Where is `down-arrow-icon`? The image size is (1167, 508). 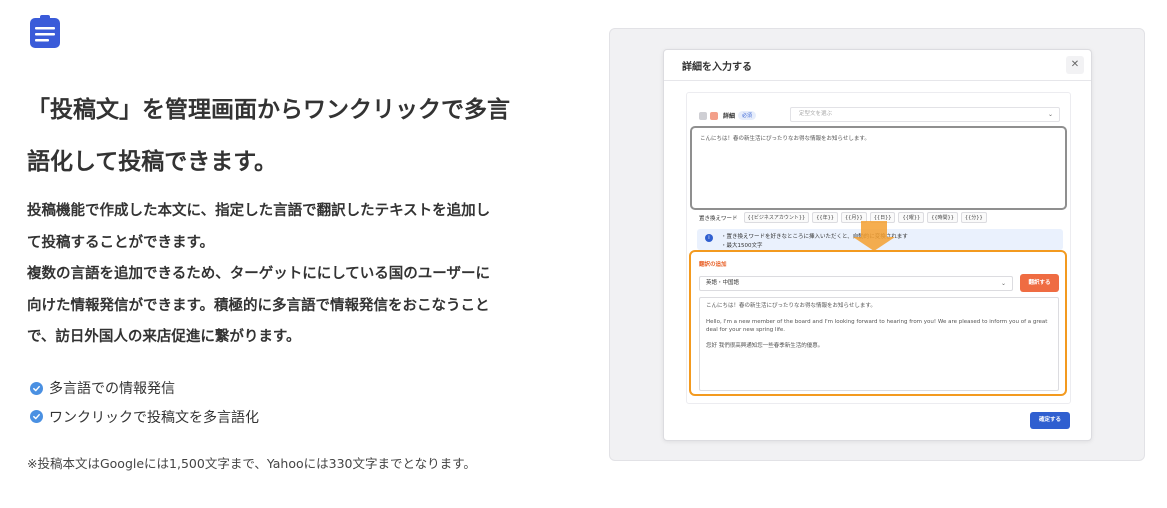 down-arrow-icon is located at coordinates (874, 229).